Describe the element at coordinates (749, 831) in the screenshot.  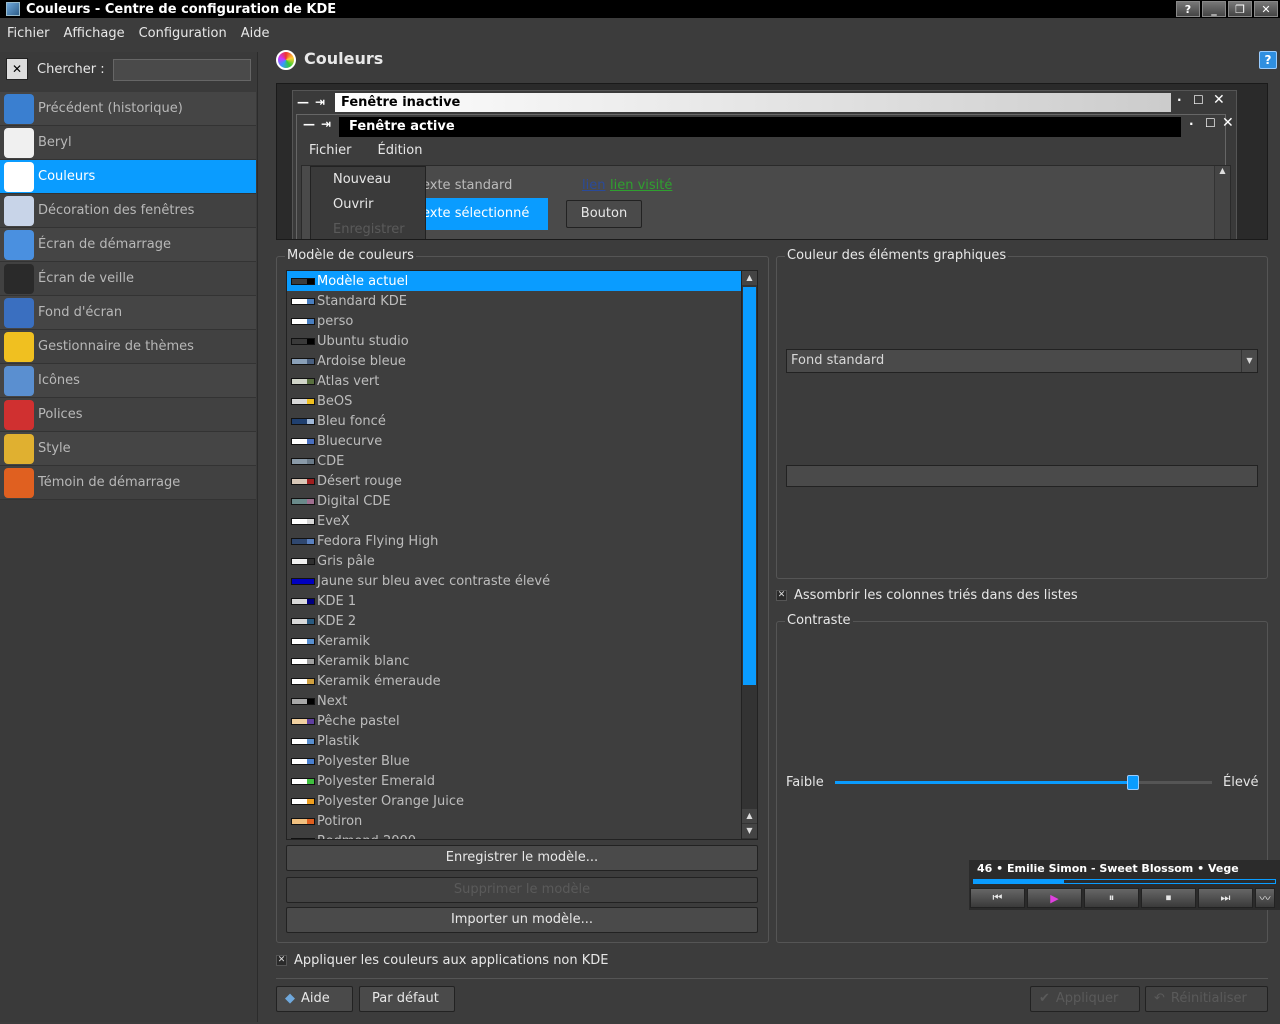
I see `scroll-down-icon: ▼` at that location.